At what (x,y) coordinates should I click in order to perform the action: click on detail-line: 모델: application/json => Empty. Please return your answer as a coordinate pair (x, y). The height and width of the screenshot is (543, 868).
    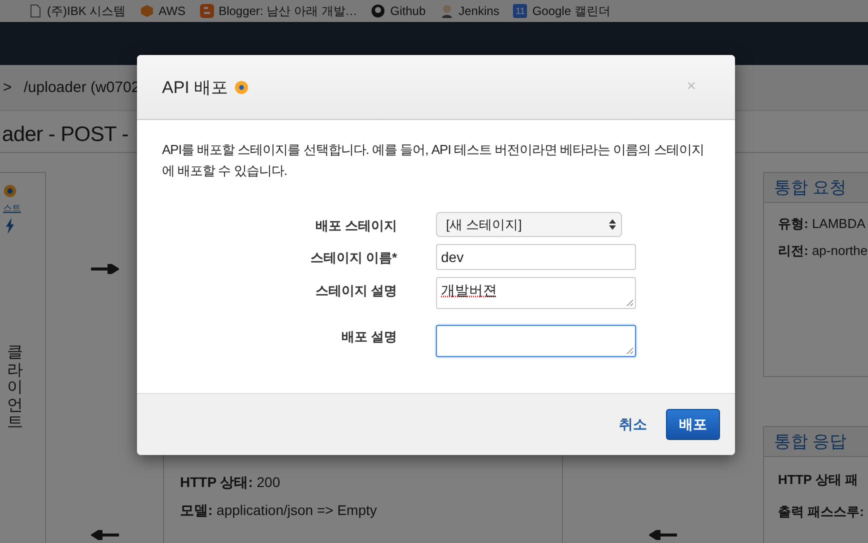
    Looking at the image, I should click on (279, 511).